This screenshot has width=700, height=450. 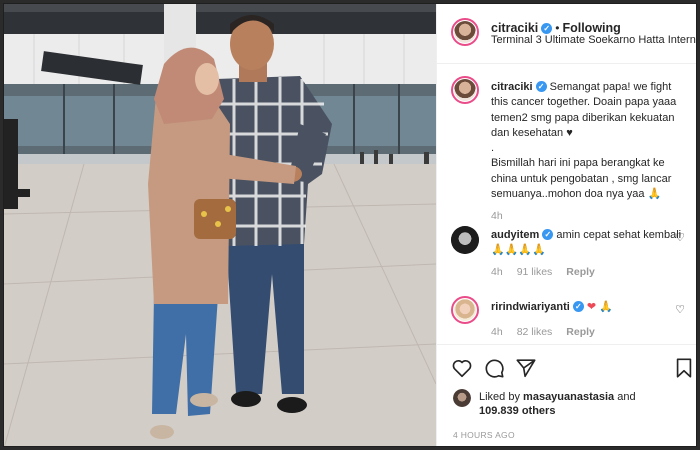 I want to click on praying-hands-emoji: 🙏🙏🙏🙏, so click(x=518, y=250).